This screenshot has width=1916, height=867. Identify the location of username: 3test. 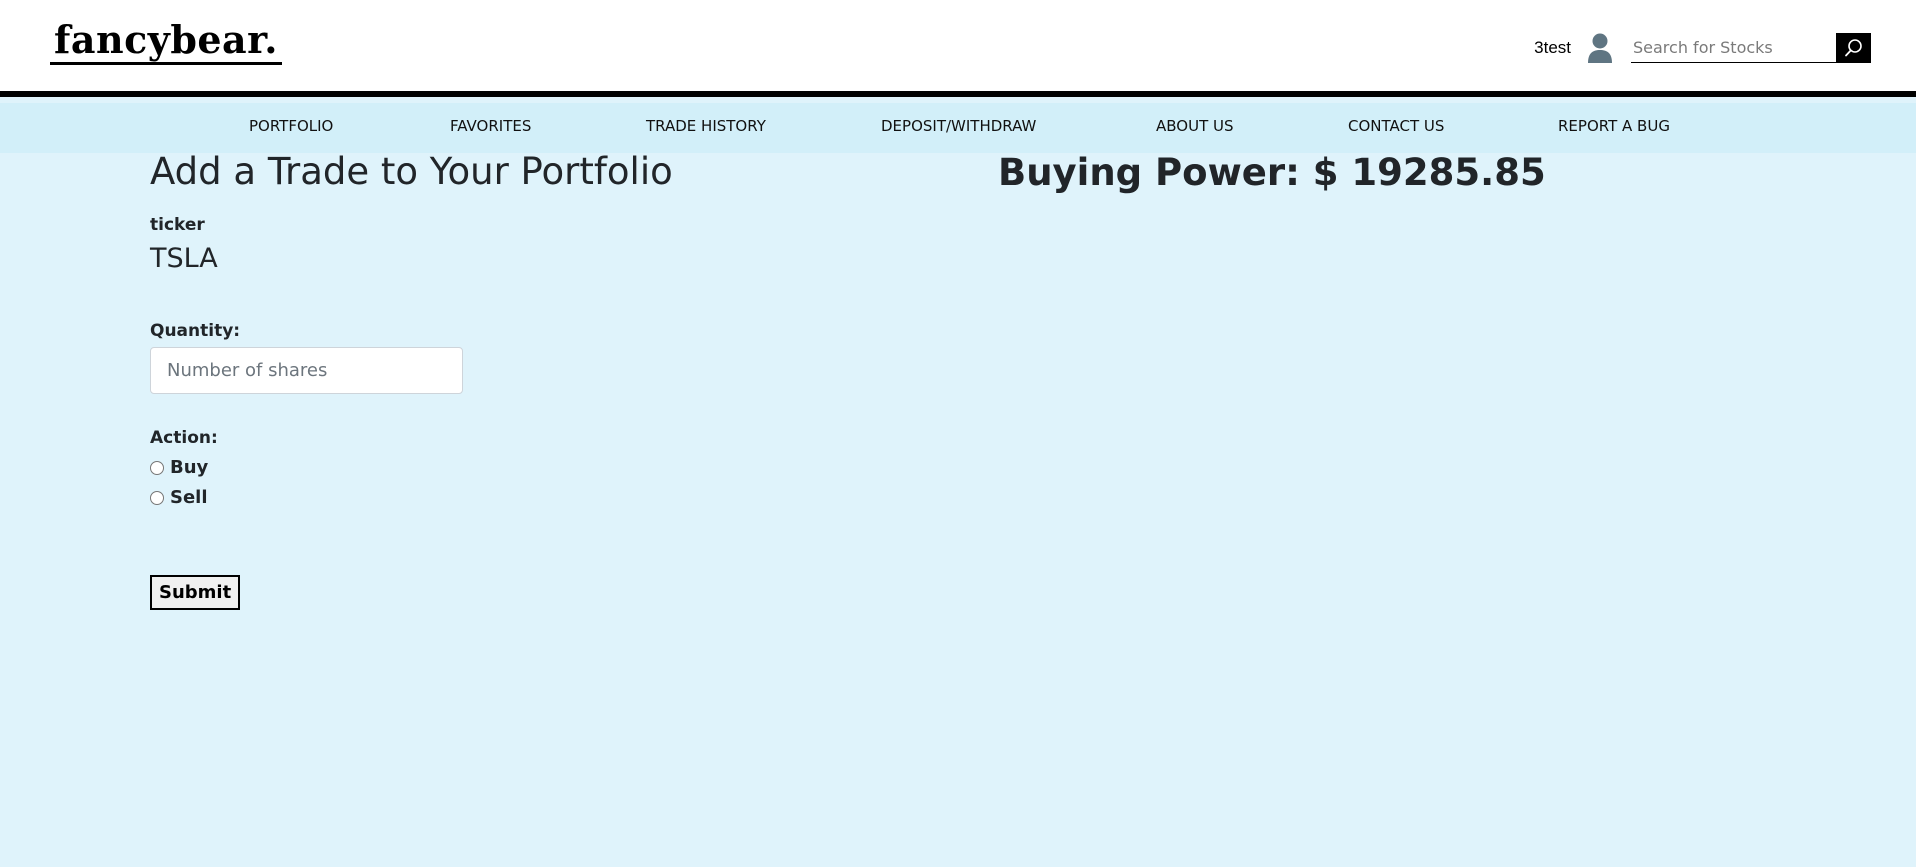
(1552, 48).